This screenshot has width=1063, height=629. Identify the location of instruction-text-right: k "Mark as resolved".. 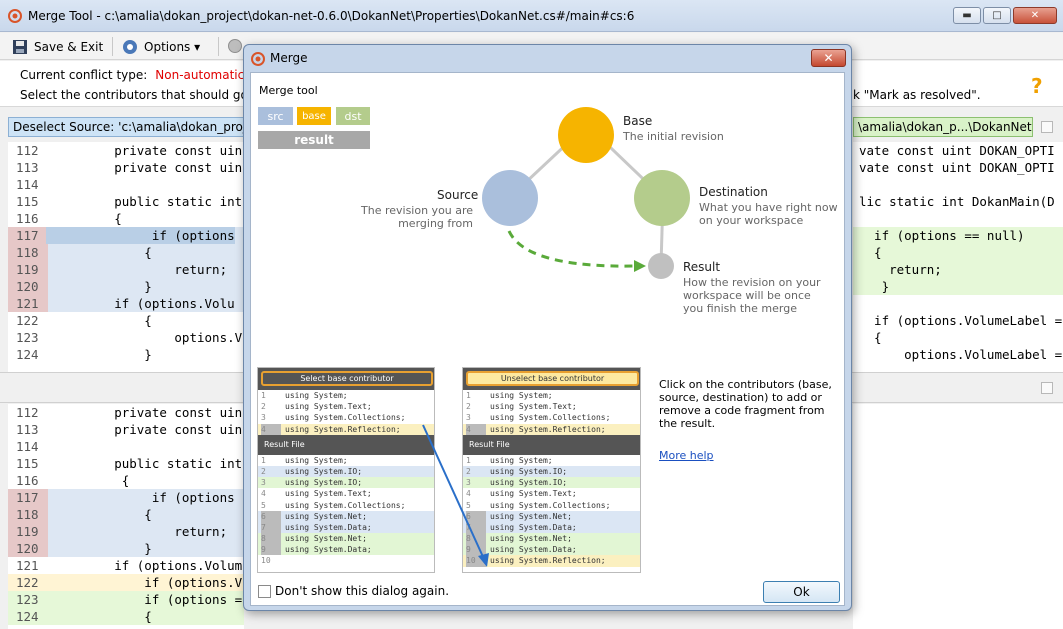
(917, 95).